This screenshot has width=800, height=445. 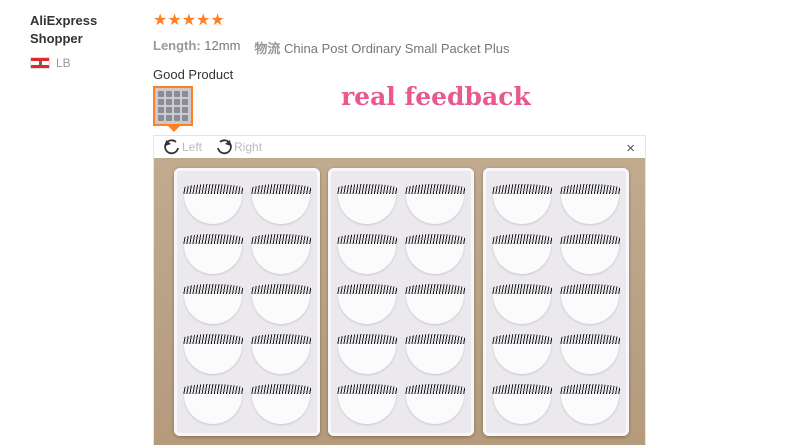 What do you see at coordinates (177, 45) in the screenshot?
I see `length-label: Length:` at bounding box center [177, 45].